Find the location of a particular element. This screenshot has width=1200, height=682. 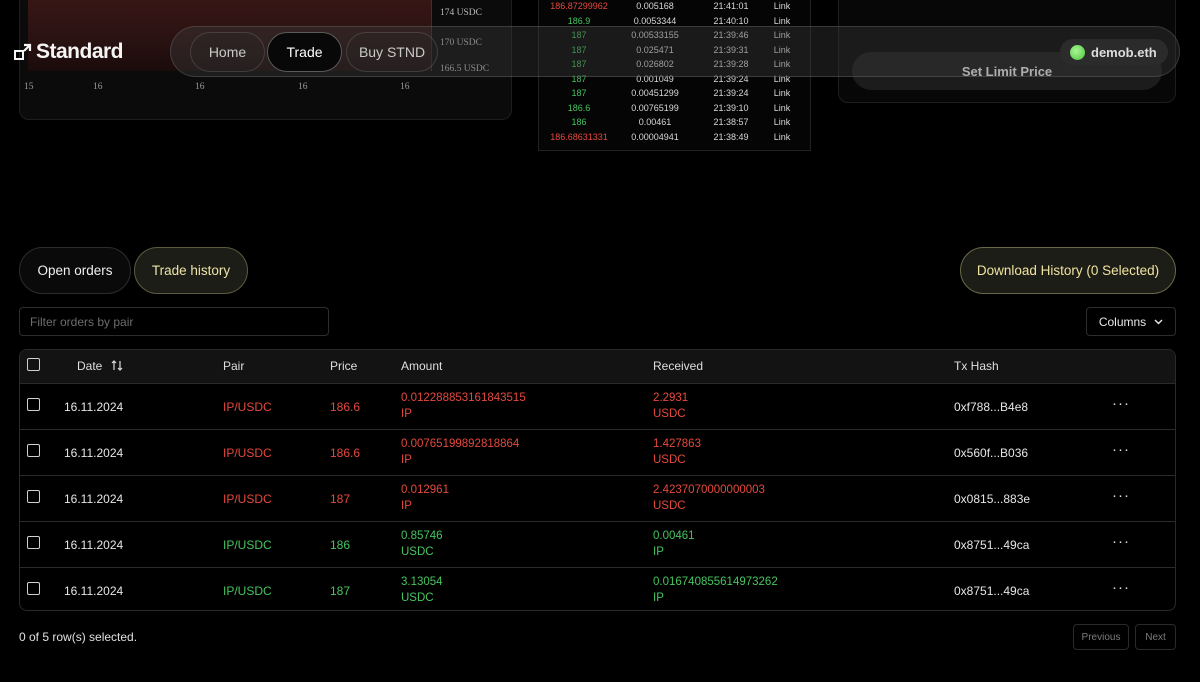

standard-logo-icon is located at coordinates (23, 51).